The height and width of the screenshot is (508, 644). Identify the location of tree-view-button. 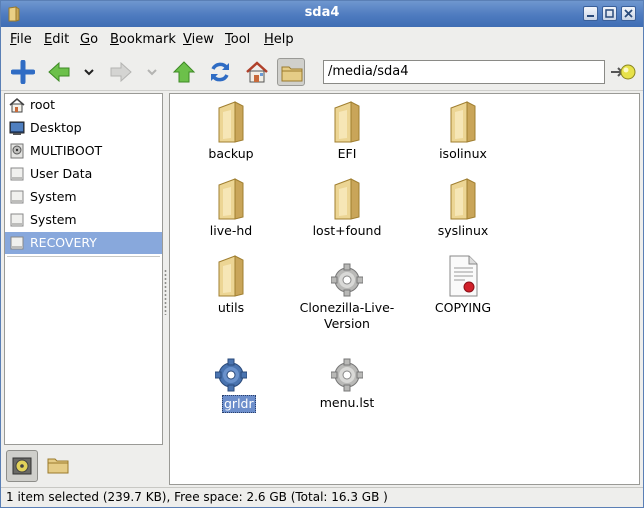
(59, 466).